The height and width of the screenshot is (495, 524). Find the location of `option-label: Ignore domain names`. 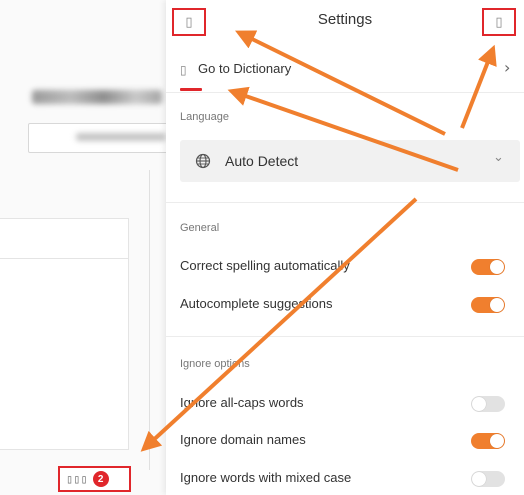

option-label: Ignore domain names is located at coordinates (243, 439).